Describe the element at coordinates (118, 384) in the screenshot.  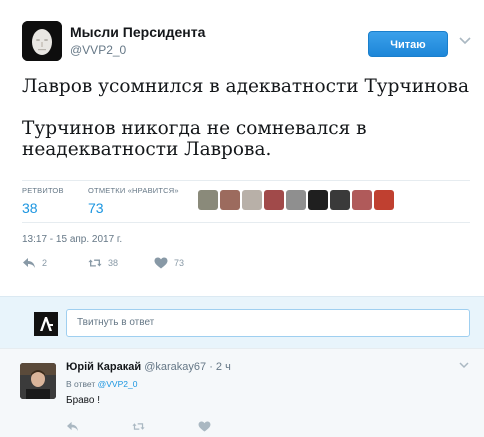
I see `replying-to-handle: @VVP2_0` at that location.